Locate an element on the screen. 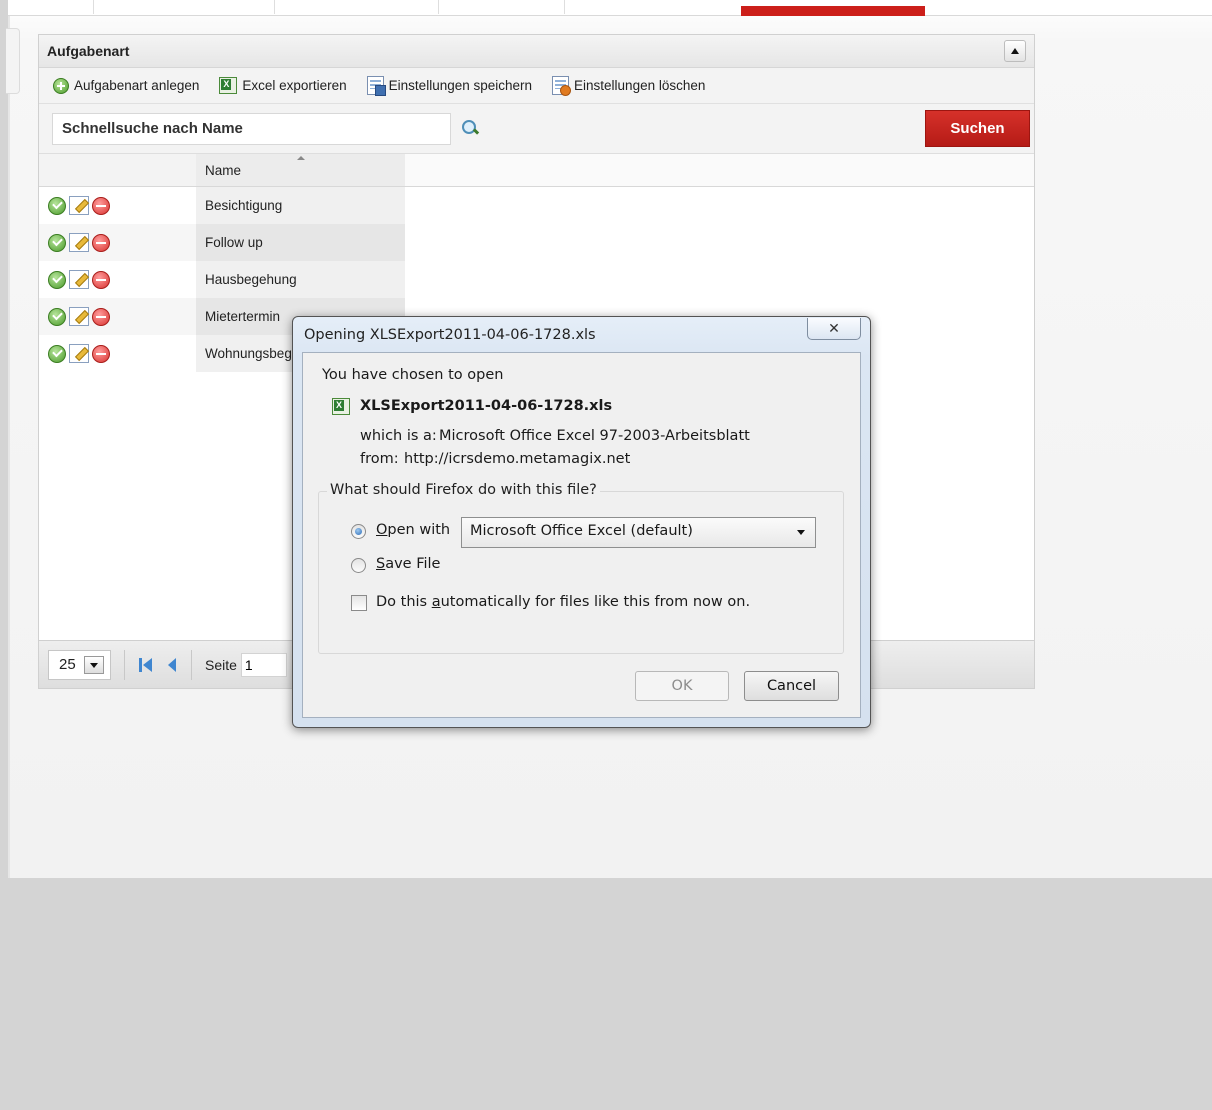 The height and width of the screenshot is (1110, 1212). name-column-header: Name is located at coordinates (300, 170).